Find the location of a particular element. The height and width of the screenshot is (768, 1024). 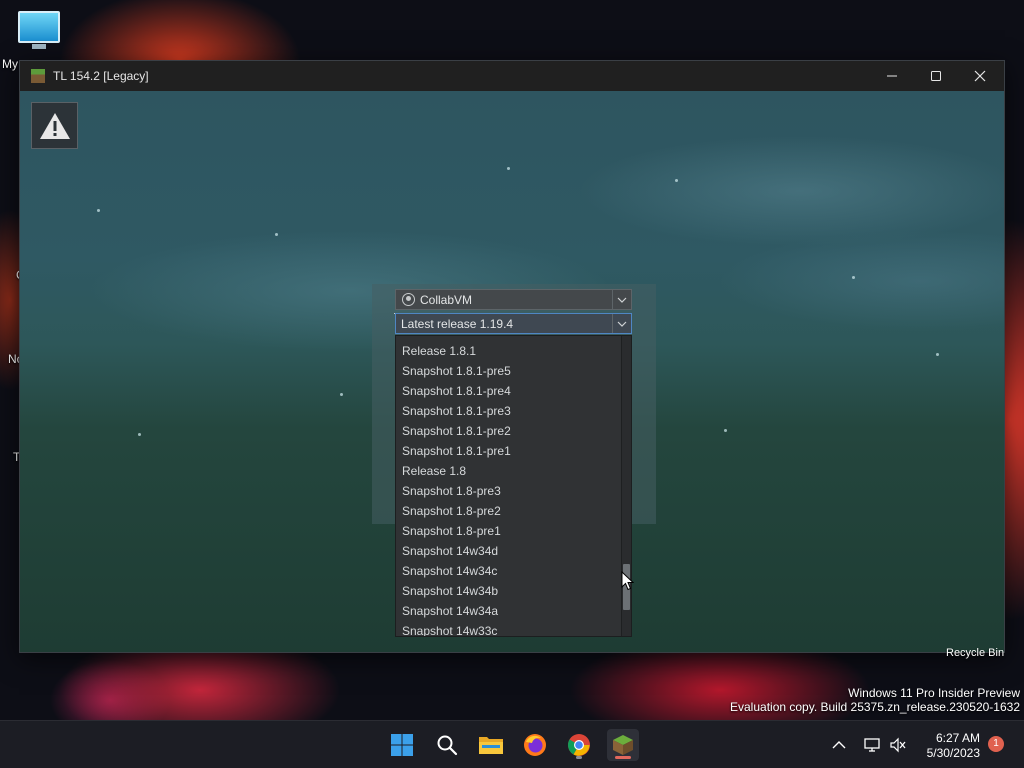

file-explorer-button is located at coordinates (491, 745).